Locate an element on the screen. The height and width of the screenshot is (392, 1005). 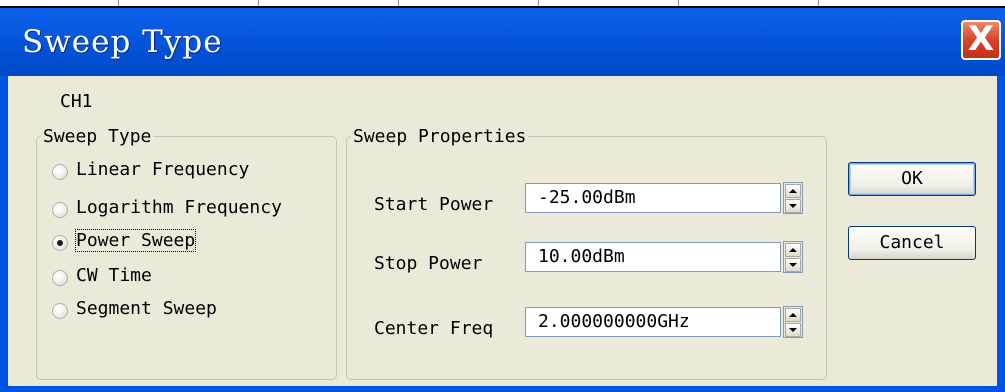
start-power-label: Start Power is located at coordinates (434, 204).